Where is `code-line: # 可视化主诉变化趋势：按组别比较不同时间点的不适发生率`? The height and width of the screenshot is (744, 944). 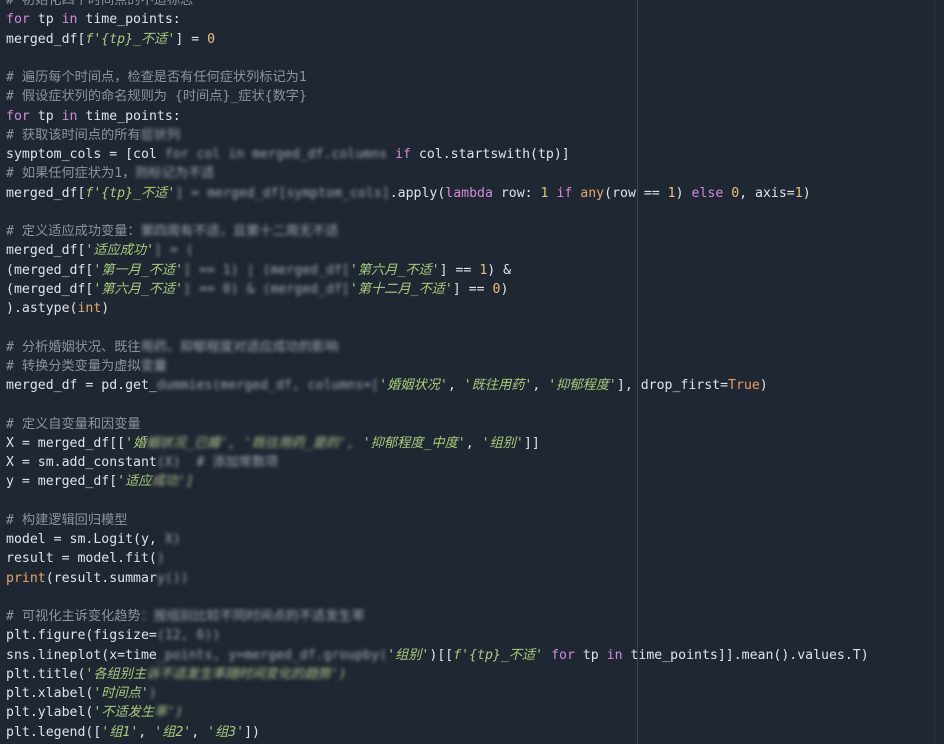
code-line: # 可视化主诉变化趋势：按组别比较不同时间点的不适发生率 is located at coordinates (437, 616).